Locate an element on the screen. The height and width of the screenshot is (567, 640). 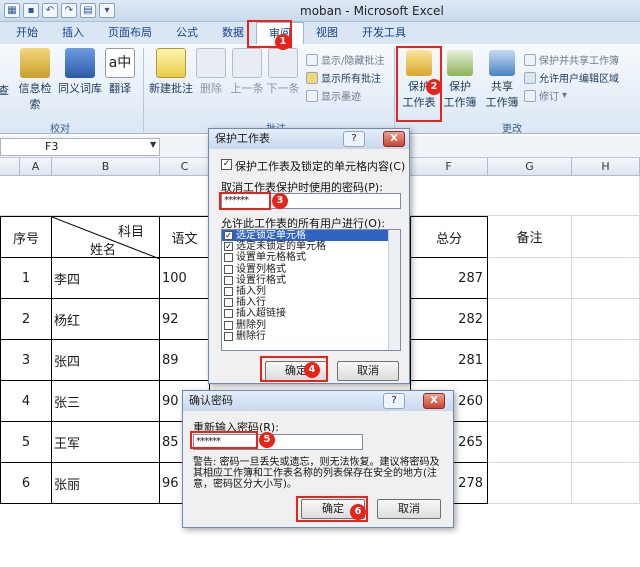
permission-item: 设置列格式 is located at coordinates (311, 269).